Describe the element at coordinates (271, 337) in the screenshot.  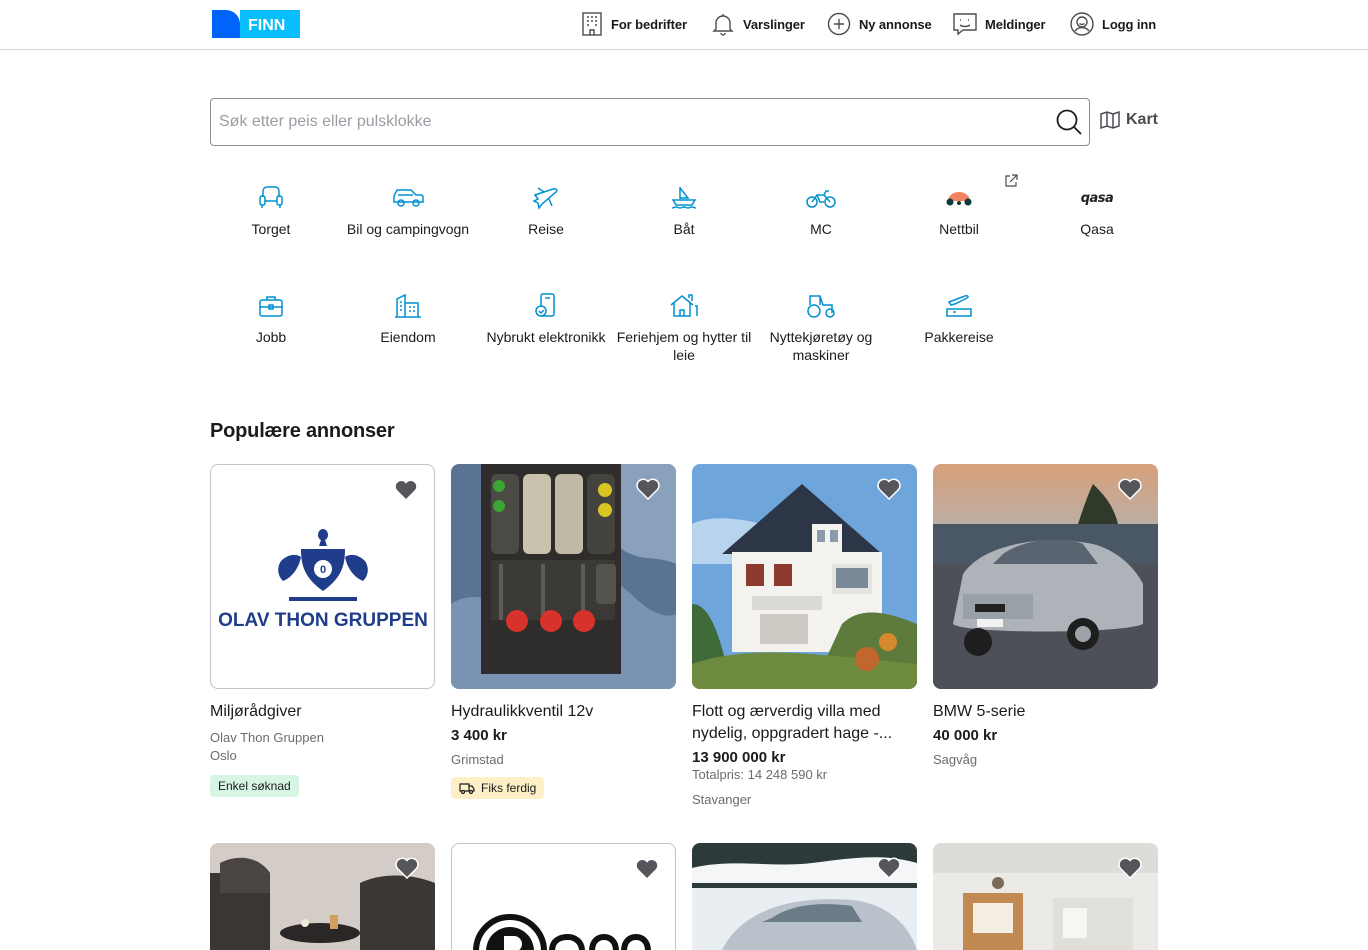
I see `category-label: Jobb` at that location.